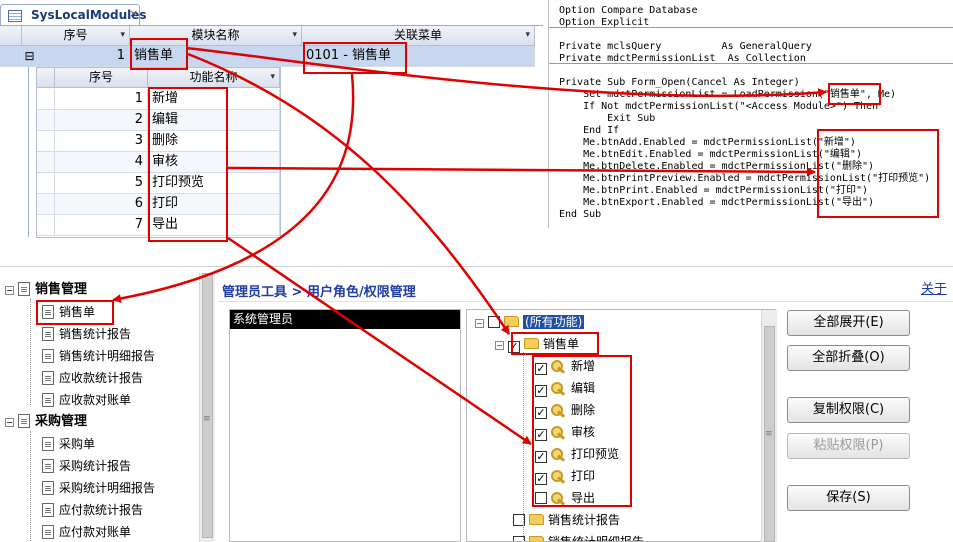 The image size is (953, 542). What do you see at coordinates (98, 488) in the screenshot?
I see `nav-item: 采购统计明细报告` at bounding box center [98, 488].